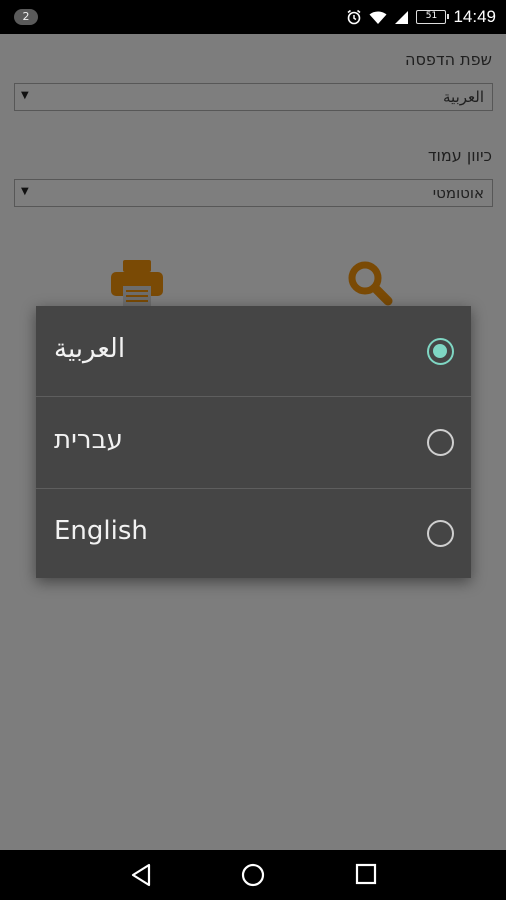 The width and height of the screenshot is (506, 900). I want to click on option-label: English, so click(101, 531).